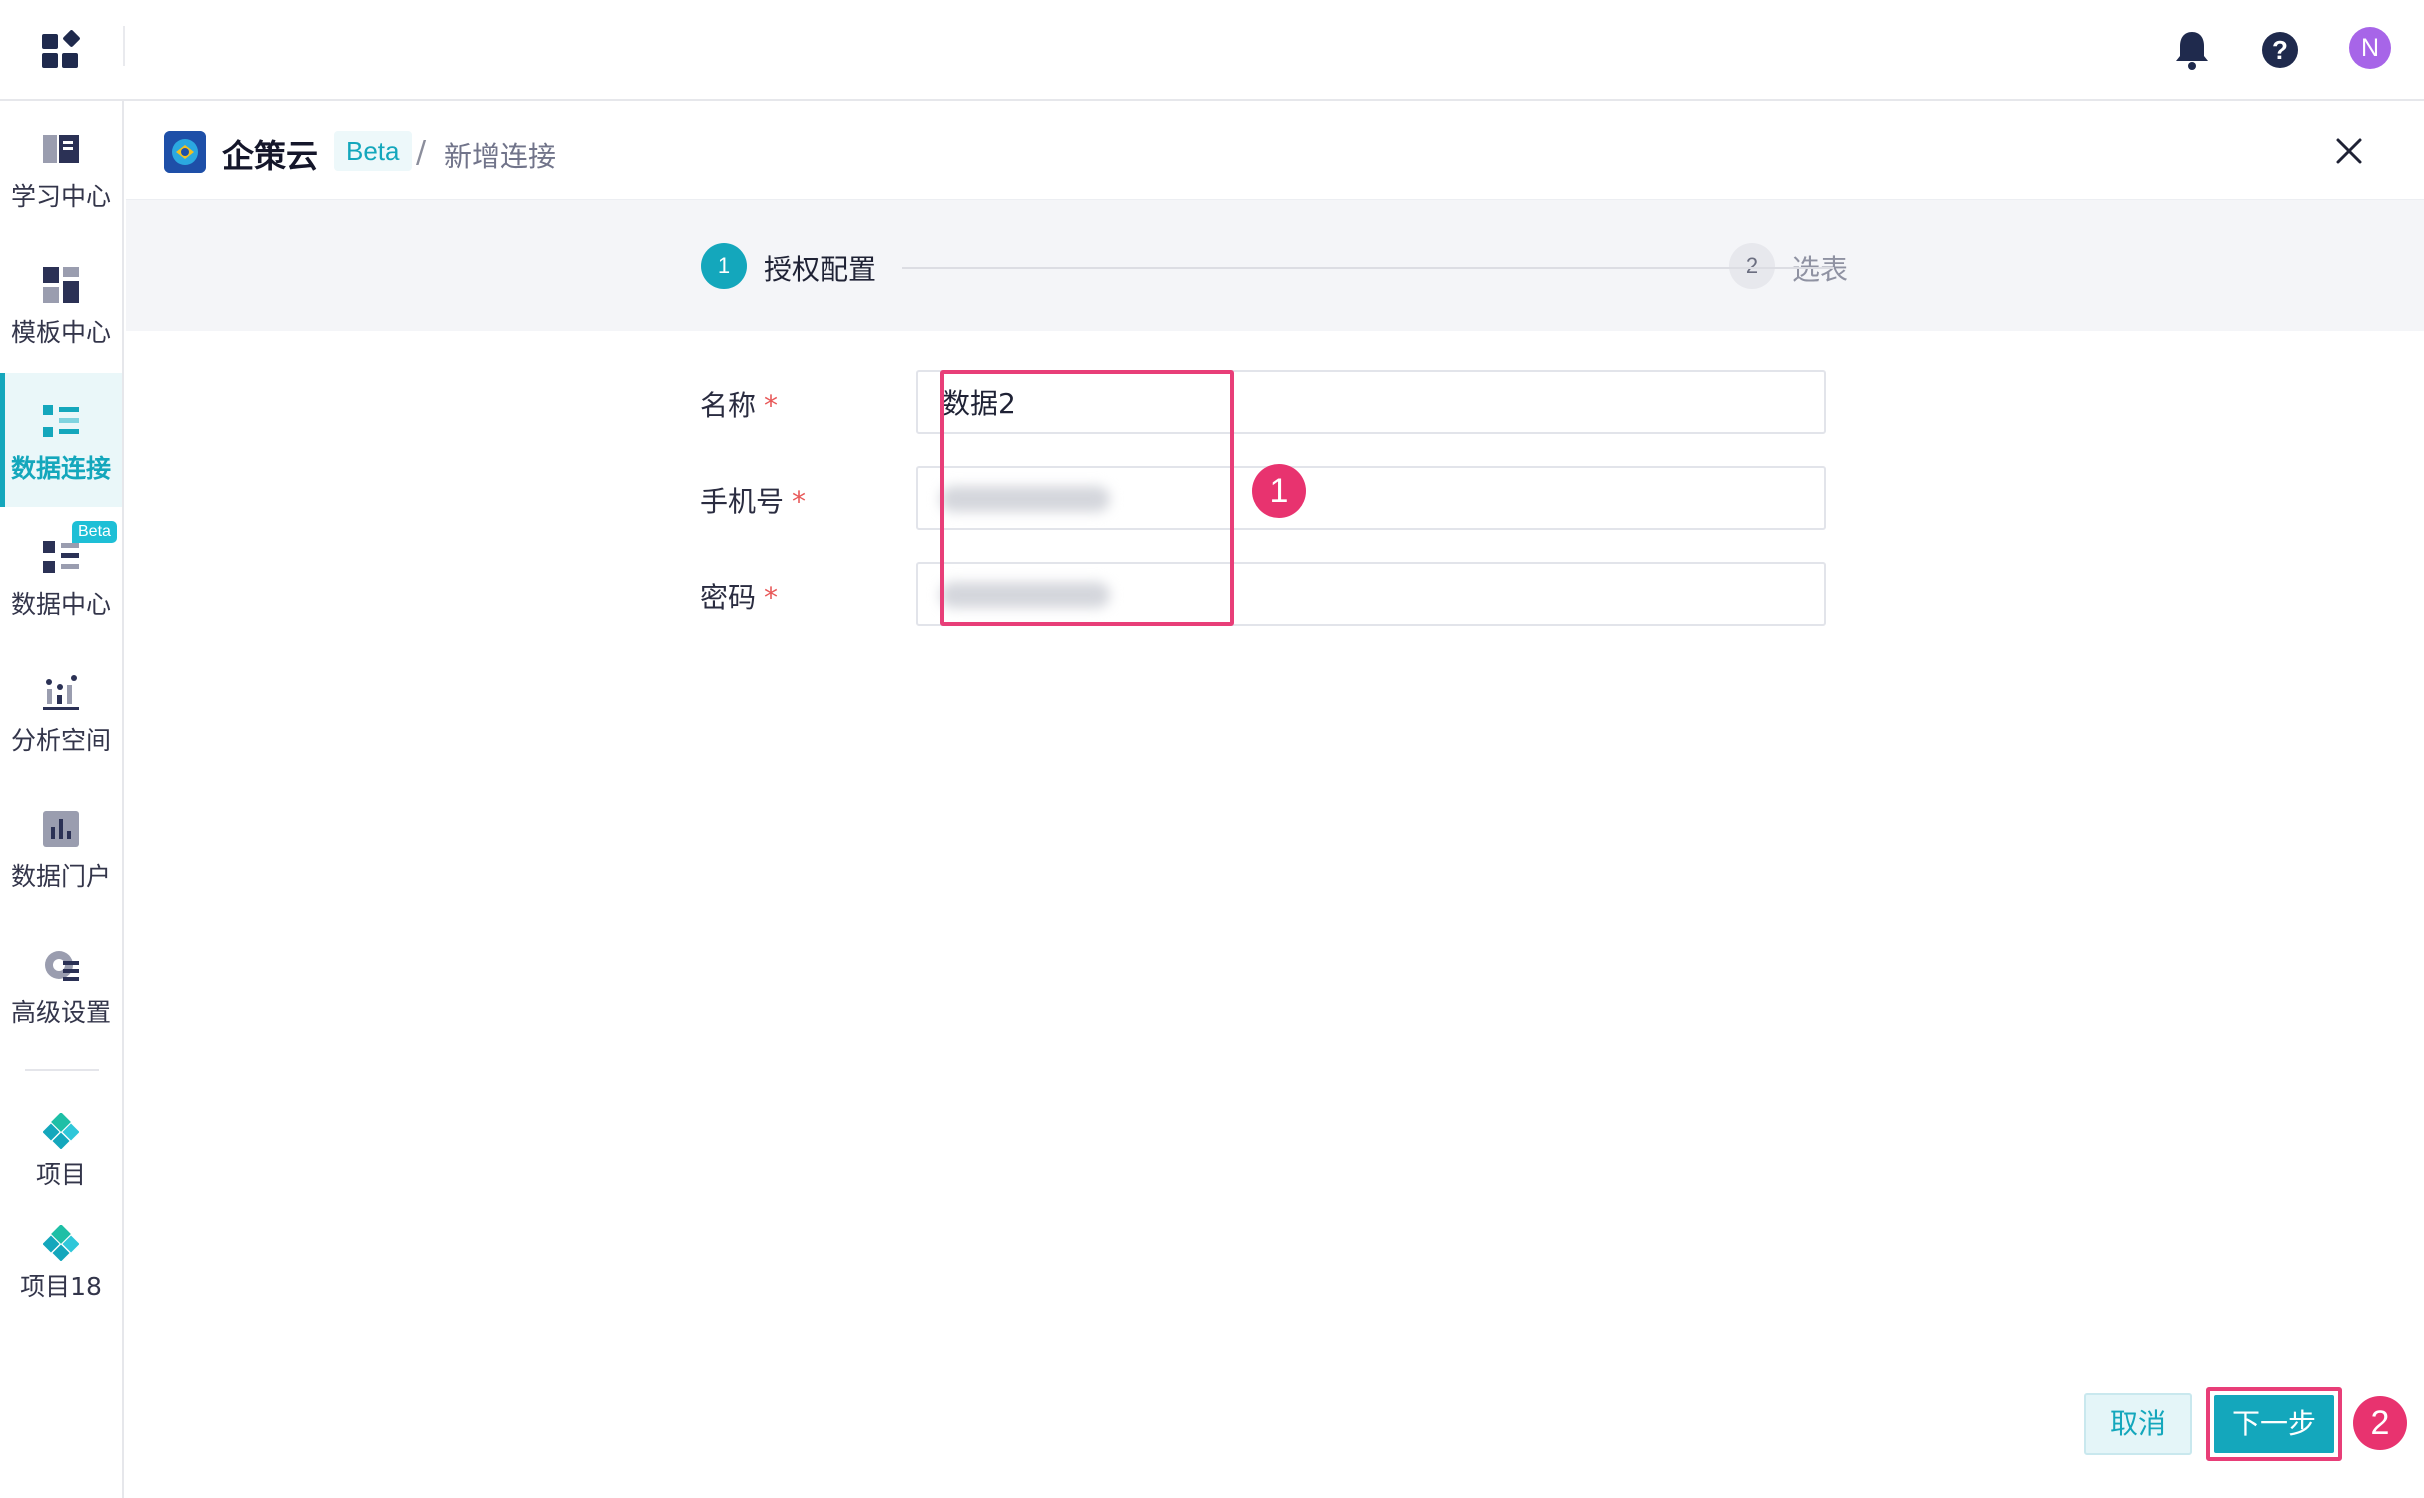 The width and height of the screenshot is (2424, 1498). Describe the element at coordinates (61, 848) in the screenshot. I see `sidebar-item-portal: 数据门户` at that location.